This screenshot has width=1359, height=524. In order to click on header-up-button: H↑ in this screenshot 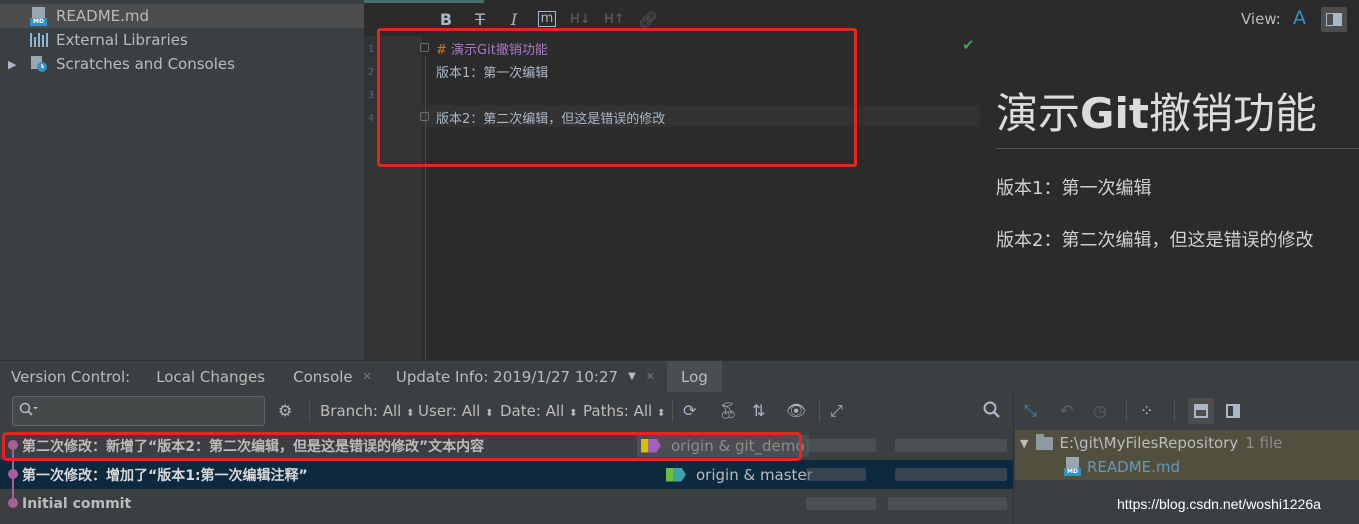, I will do `click(614, 19)`.